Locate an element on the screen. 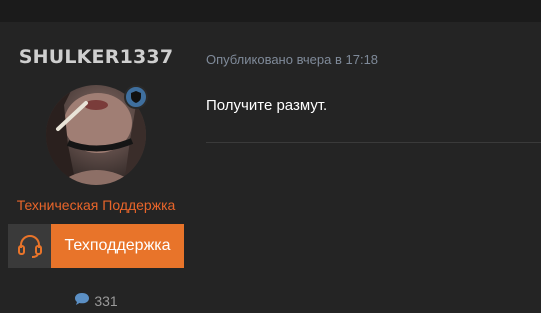 The image size is (541, 313). support-button: Техподдержка is located at coordinates (117, 246).